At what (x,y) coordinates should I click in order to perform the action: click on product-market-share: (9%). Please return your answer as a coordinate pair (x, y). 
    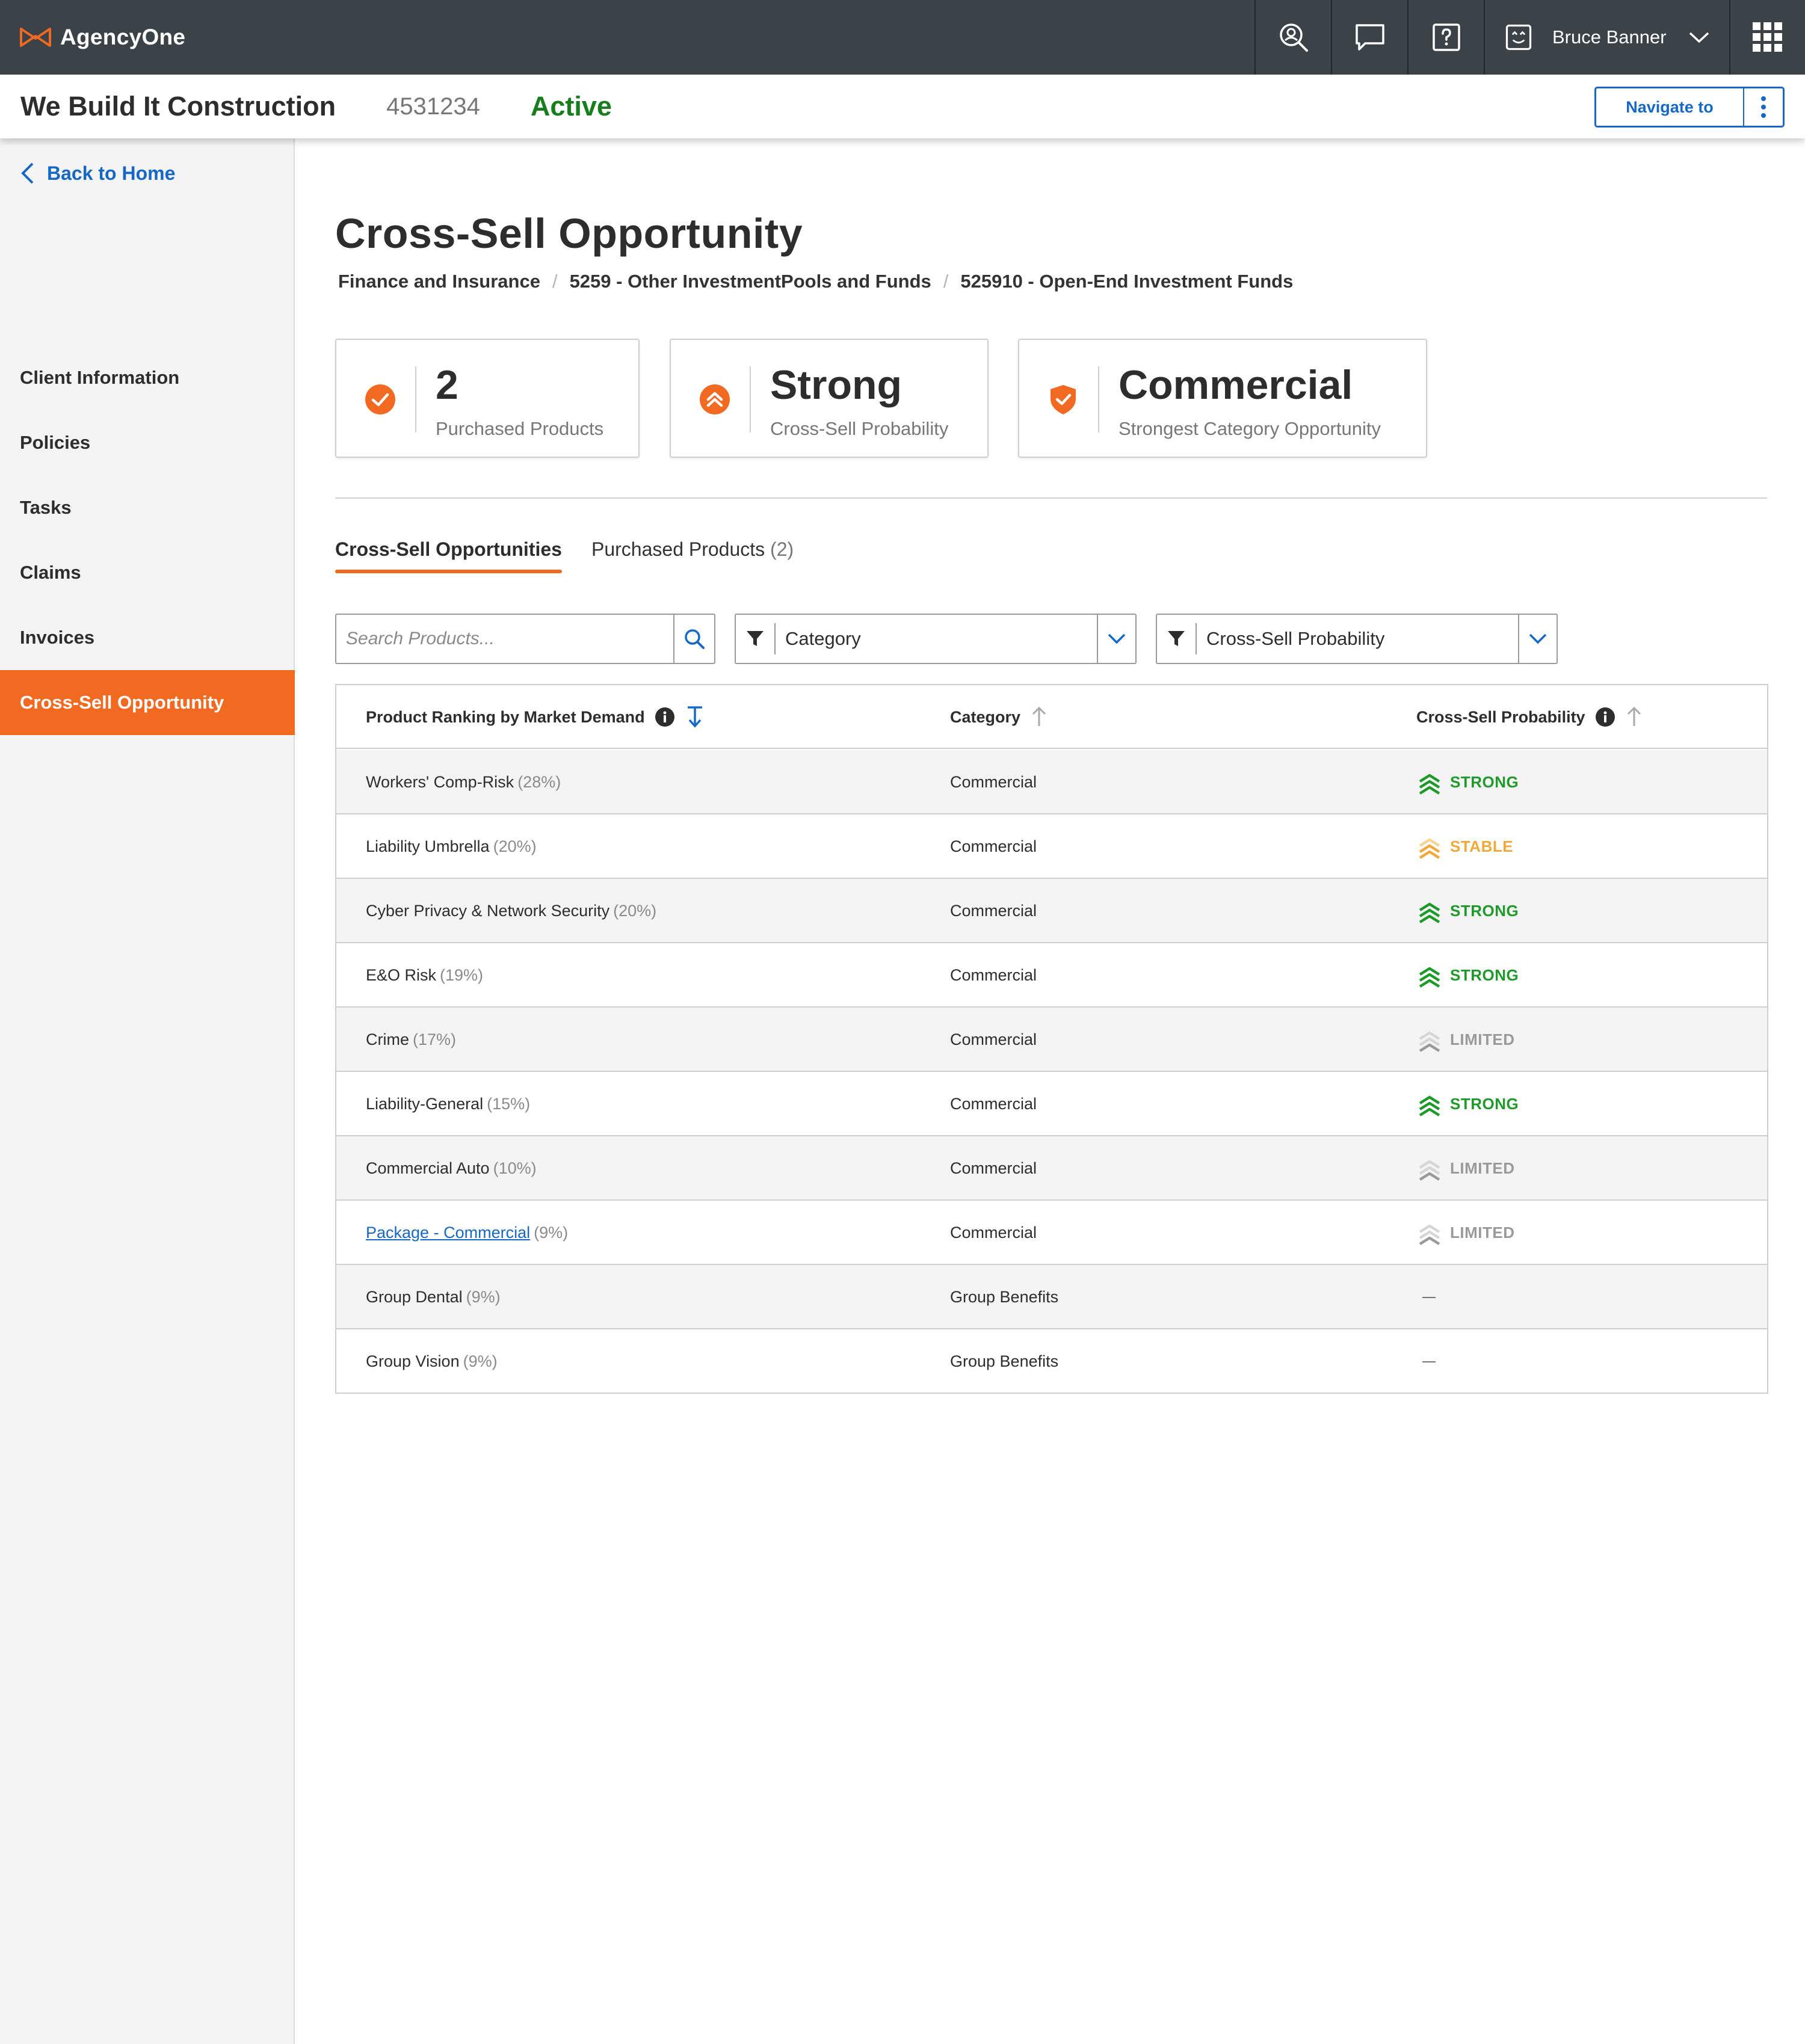
    Looking at the image, I should click on (483, 1297).